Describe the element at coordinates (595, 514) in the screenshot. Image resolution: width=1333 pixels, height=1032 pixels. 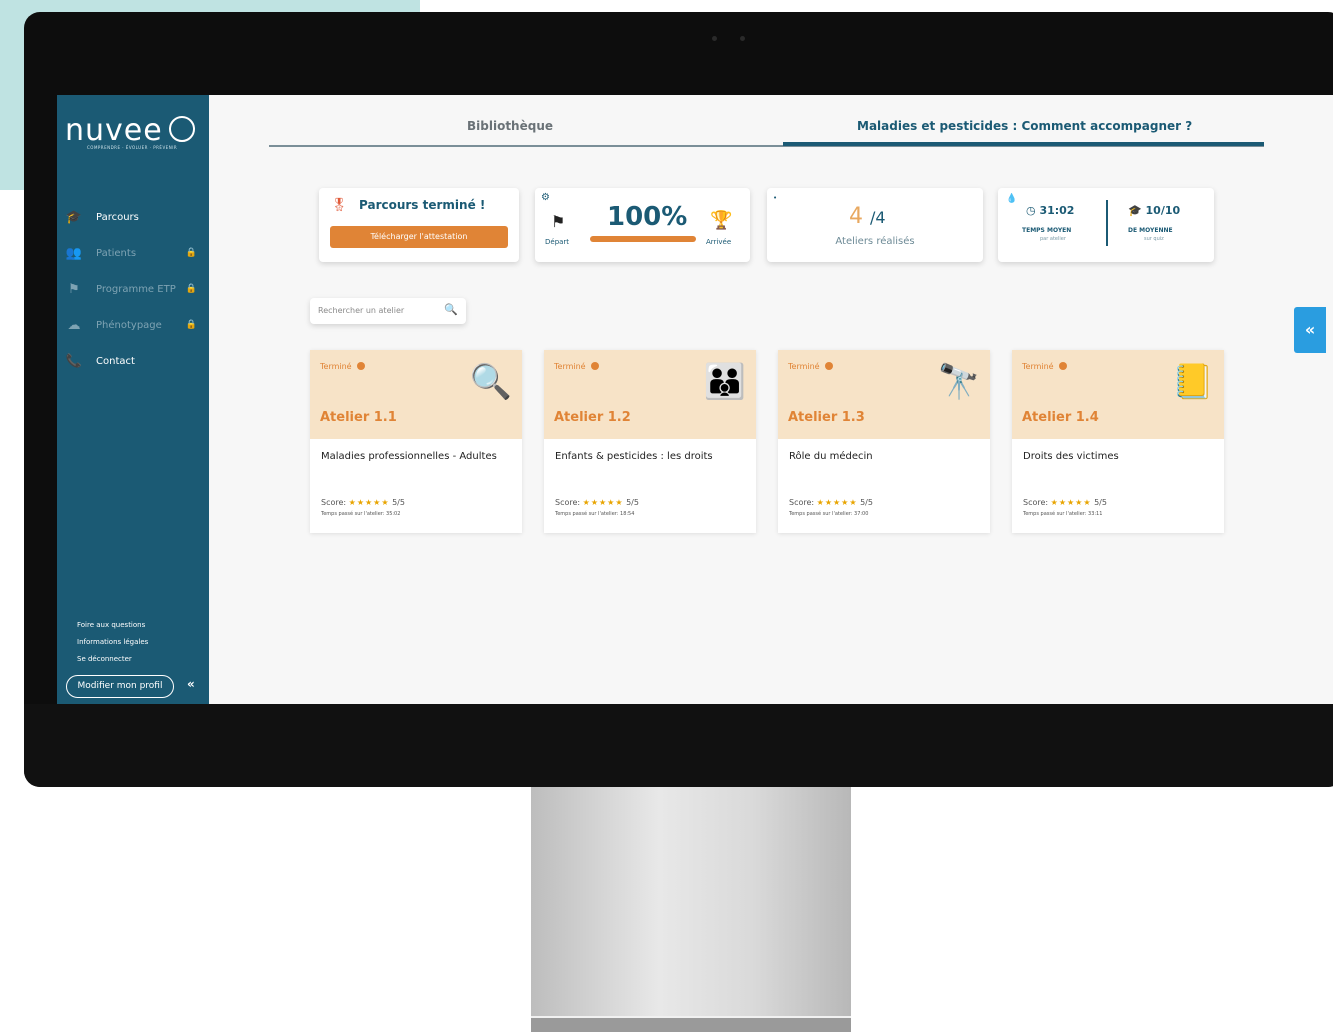
I see `time-spent: Temps passé sur l'atelier: 18:54` at that location.